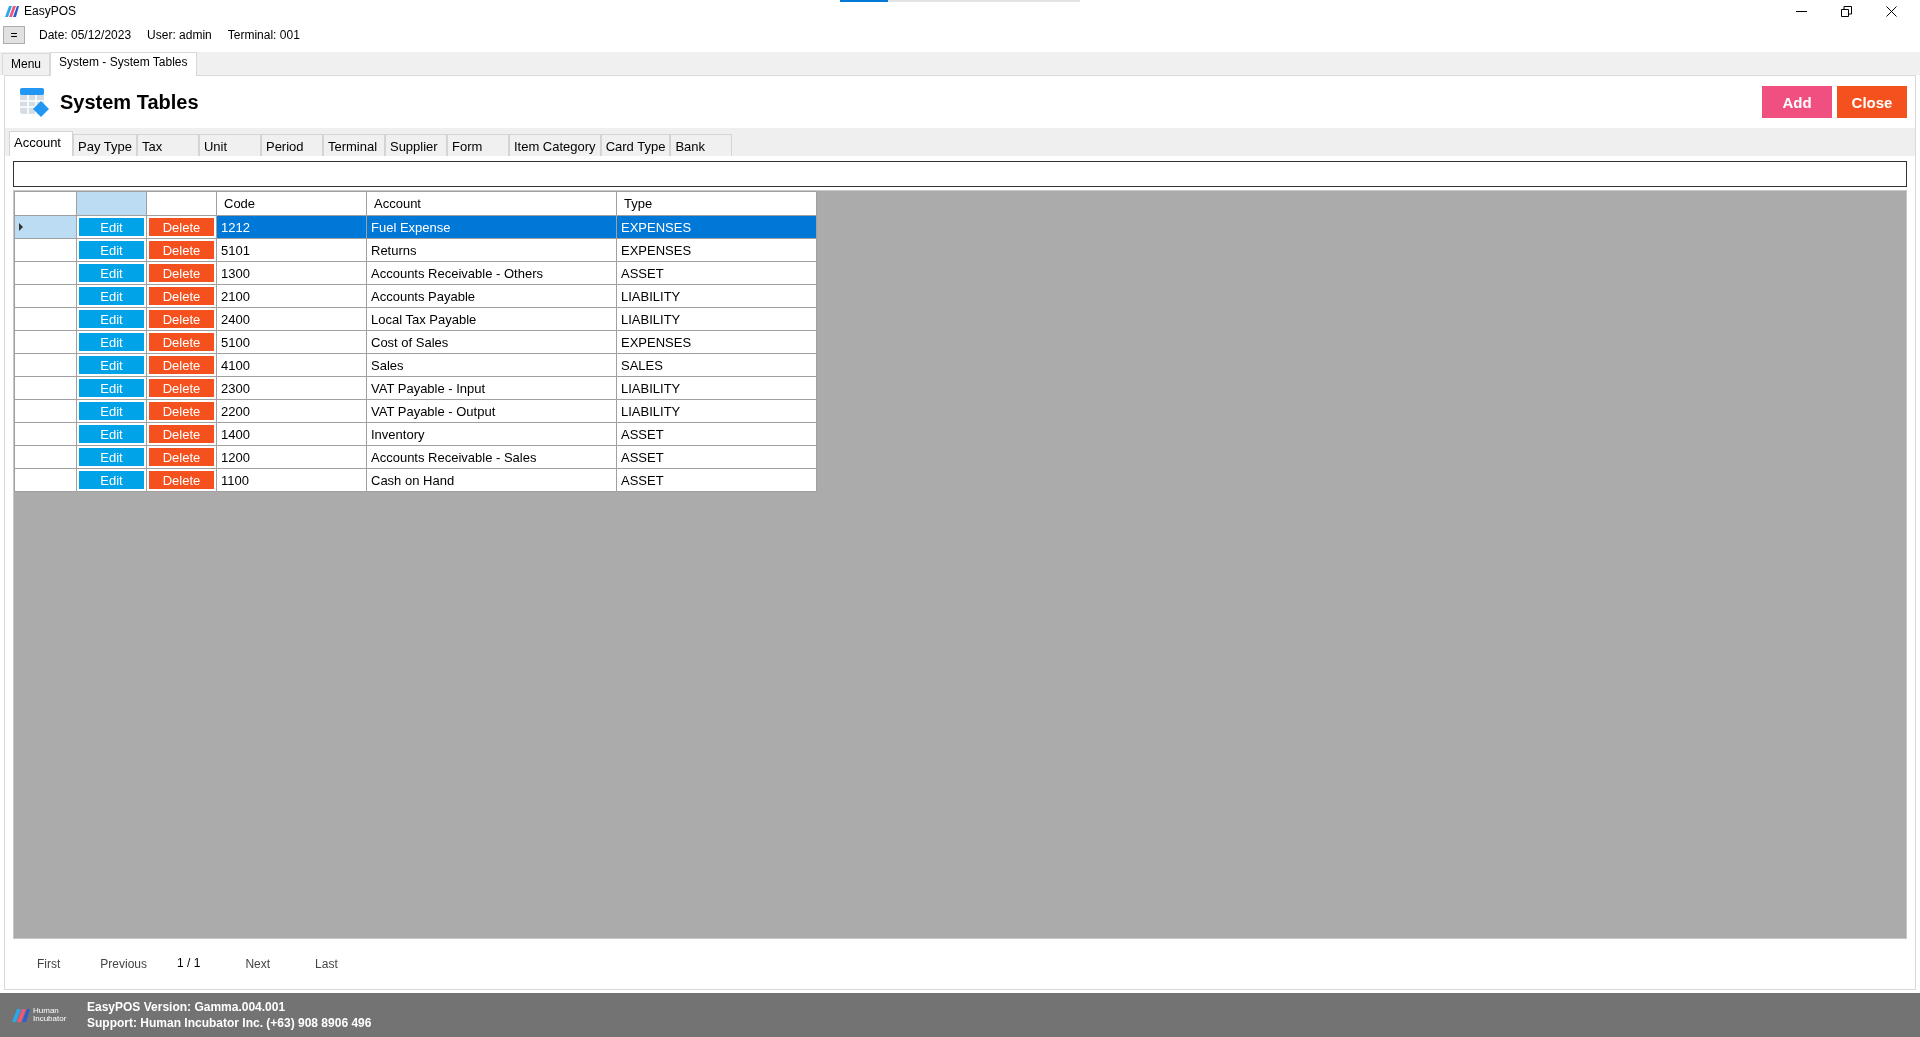  Describe the element at coordinates (716, 365) in the screenshot. I see `table-cell: SALES` at that location.